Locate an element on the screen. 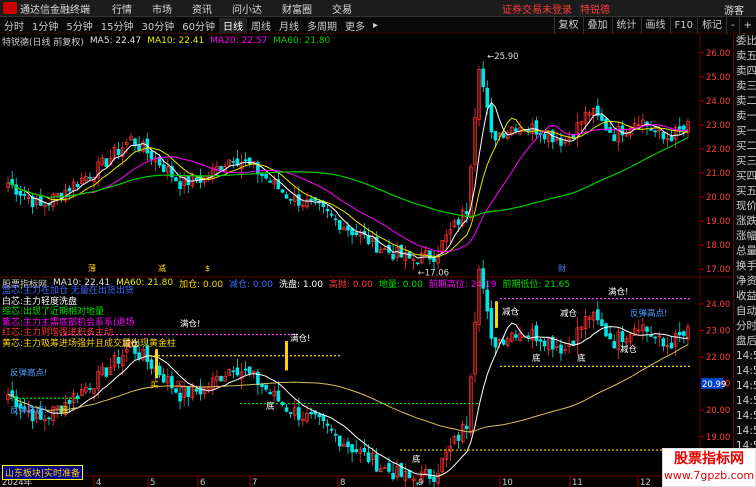 This screenshot has width=756, height=487. high-price-label: ←25.90 is located at coordinates (502, 57).